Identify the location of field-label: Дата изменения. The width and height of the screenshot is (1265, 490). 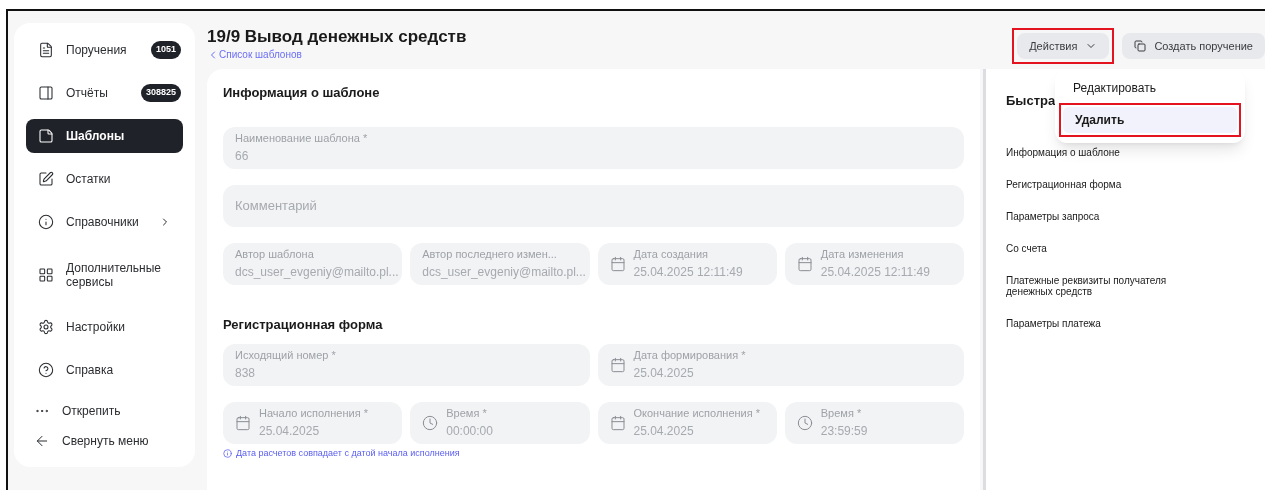
(862, 254).